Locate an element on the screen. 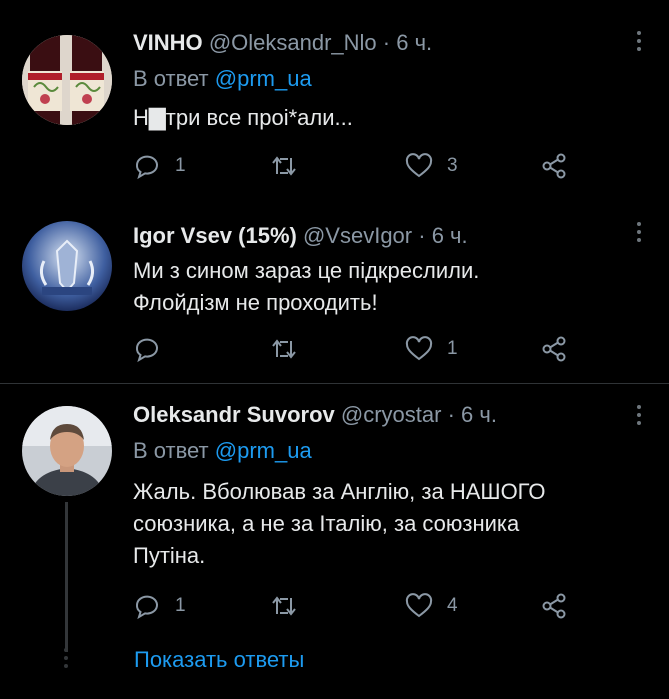 The height and width of the screenshot is (699, 669). tweet-header: VINHO @Oleksandr_Nlo · 6 ч. is located at coordinates (282, 43).